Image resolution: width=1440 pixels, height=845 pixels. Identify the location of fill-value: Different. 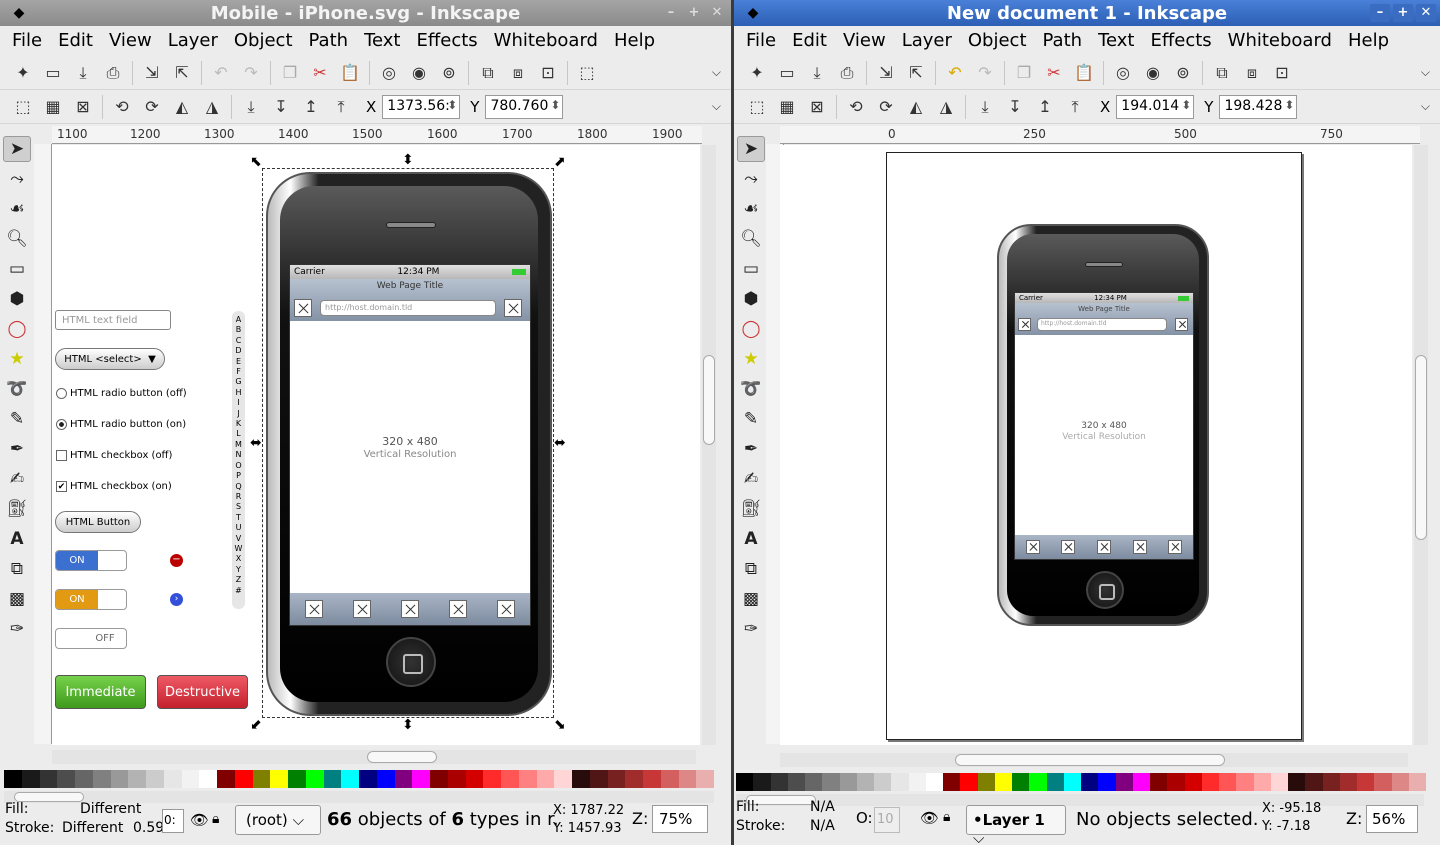
(110, 809).